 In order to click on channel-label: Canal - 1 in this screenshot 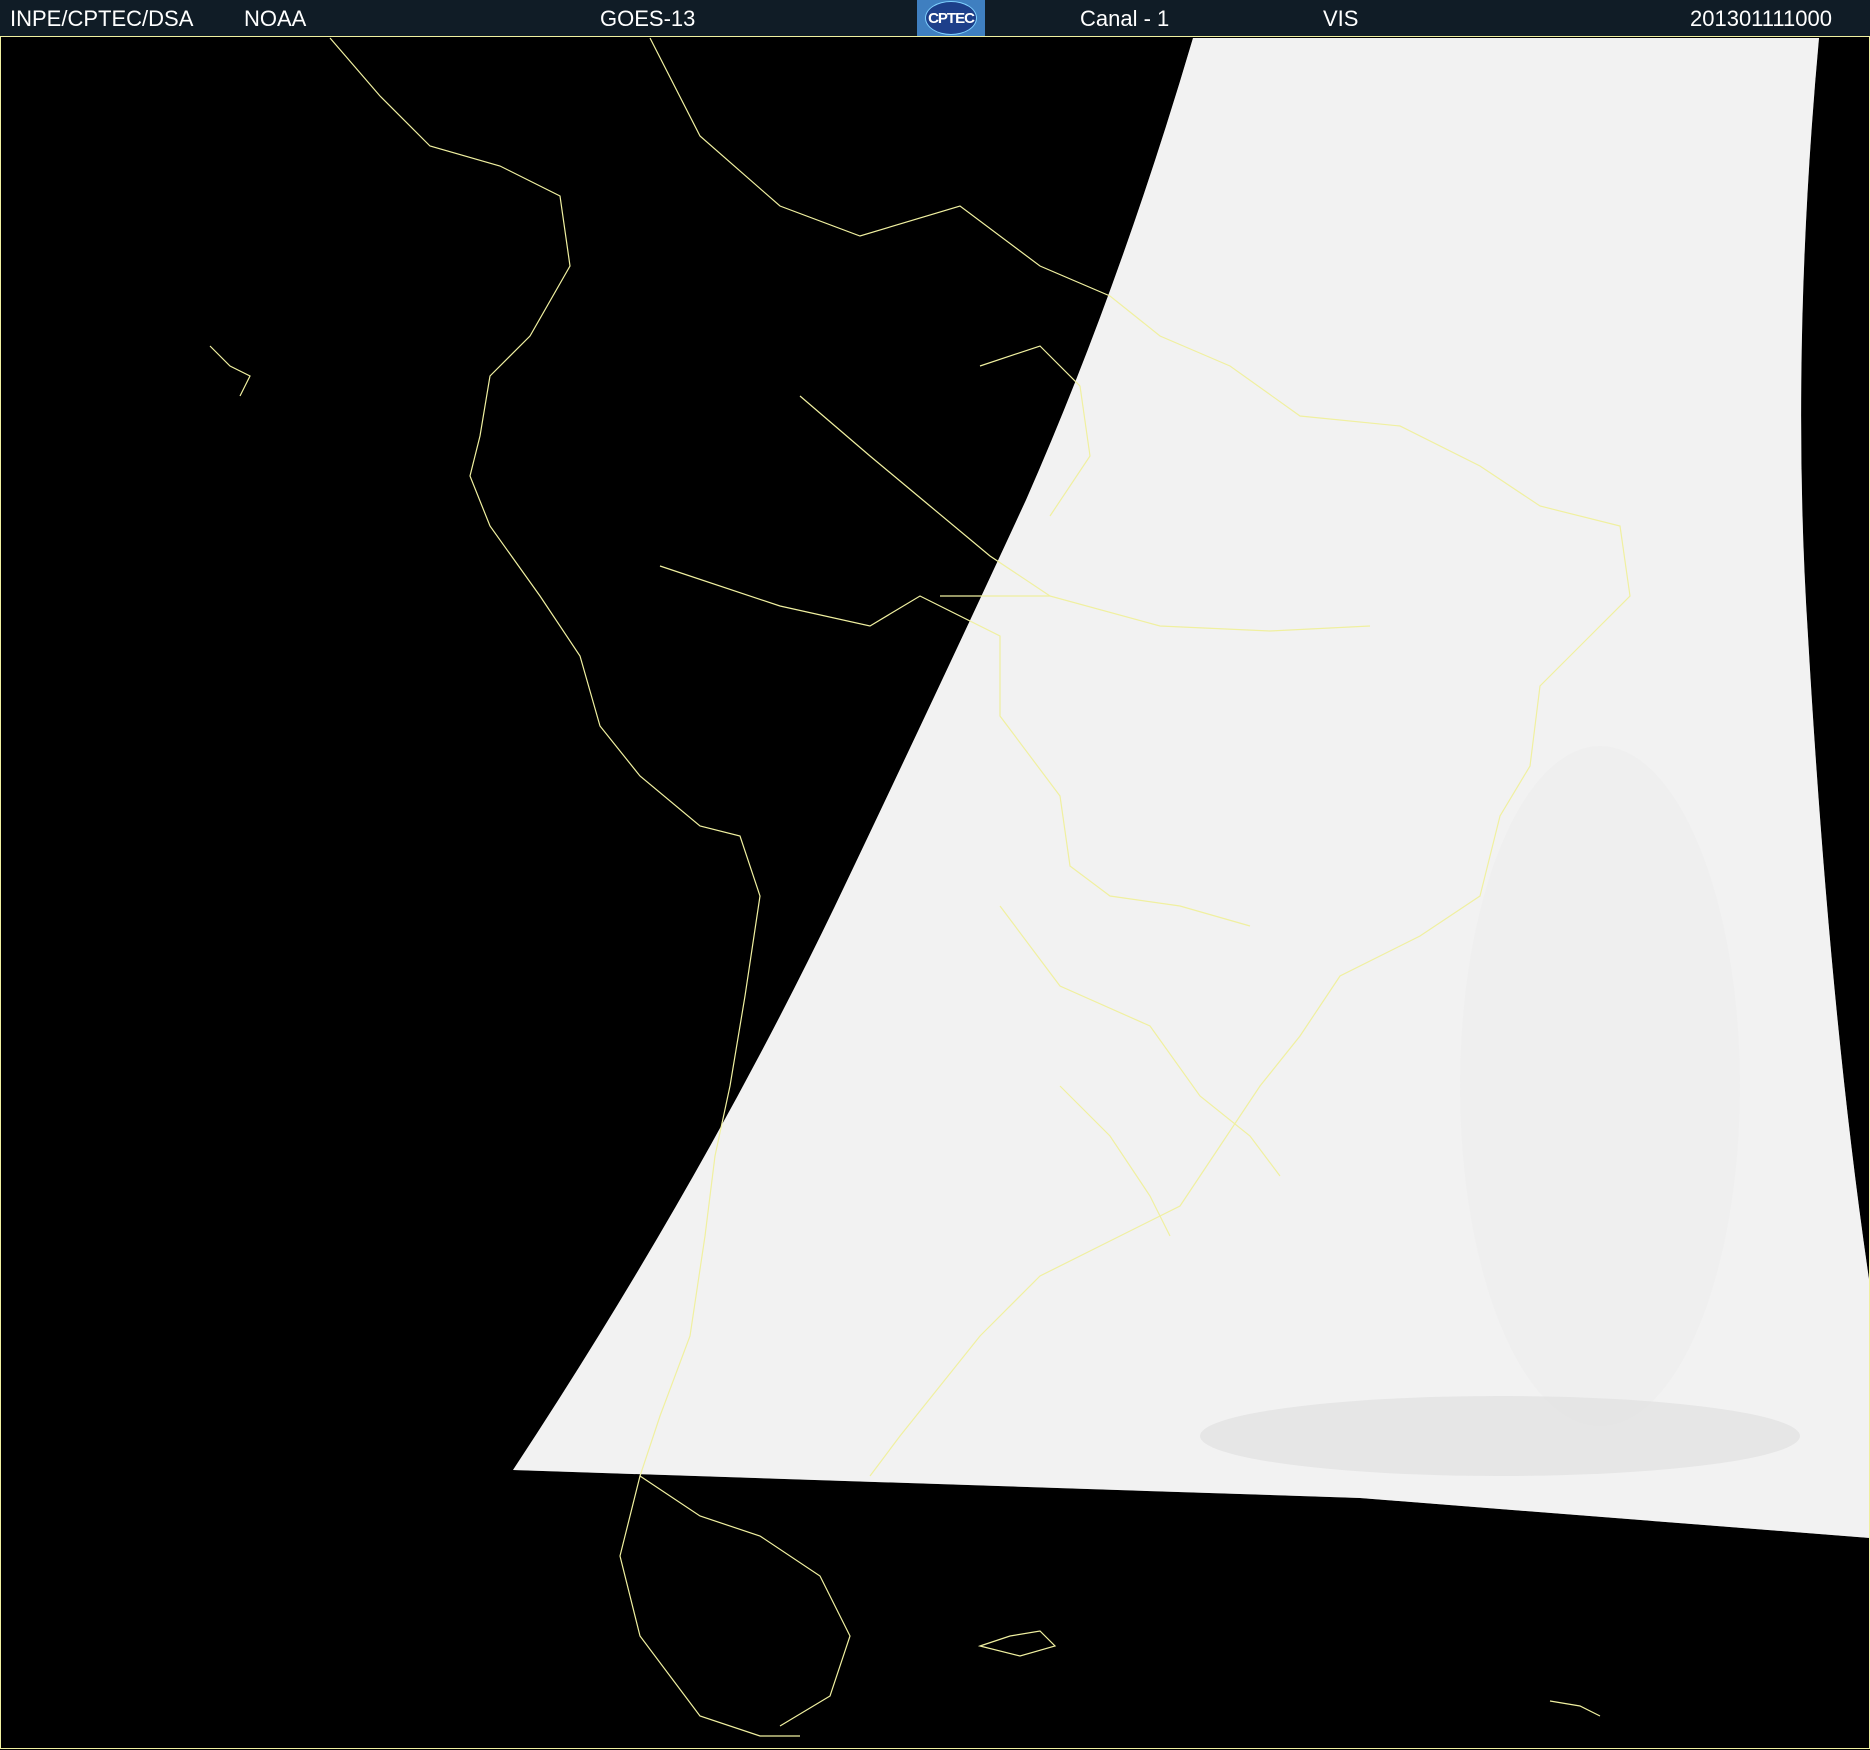, I will do `click(1125, 18)`.